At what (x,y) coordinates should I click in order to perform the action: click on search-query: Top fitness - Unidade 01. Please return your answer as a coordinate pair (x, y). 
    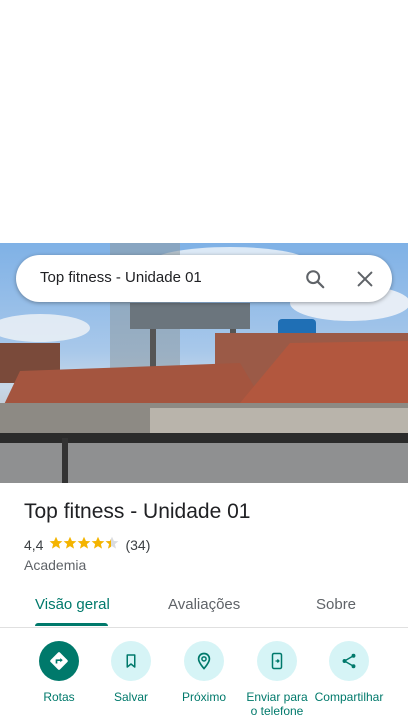
    Looking at the image, I should click on (121, 277).